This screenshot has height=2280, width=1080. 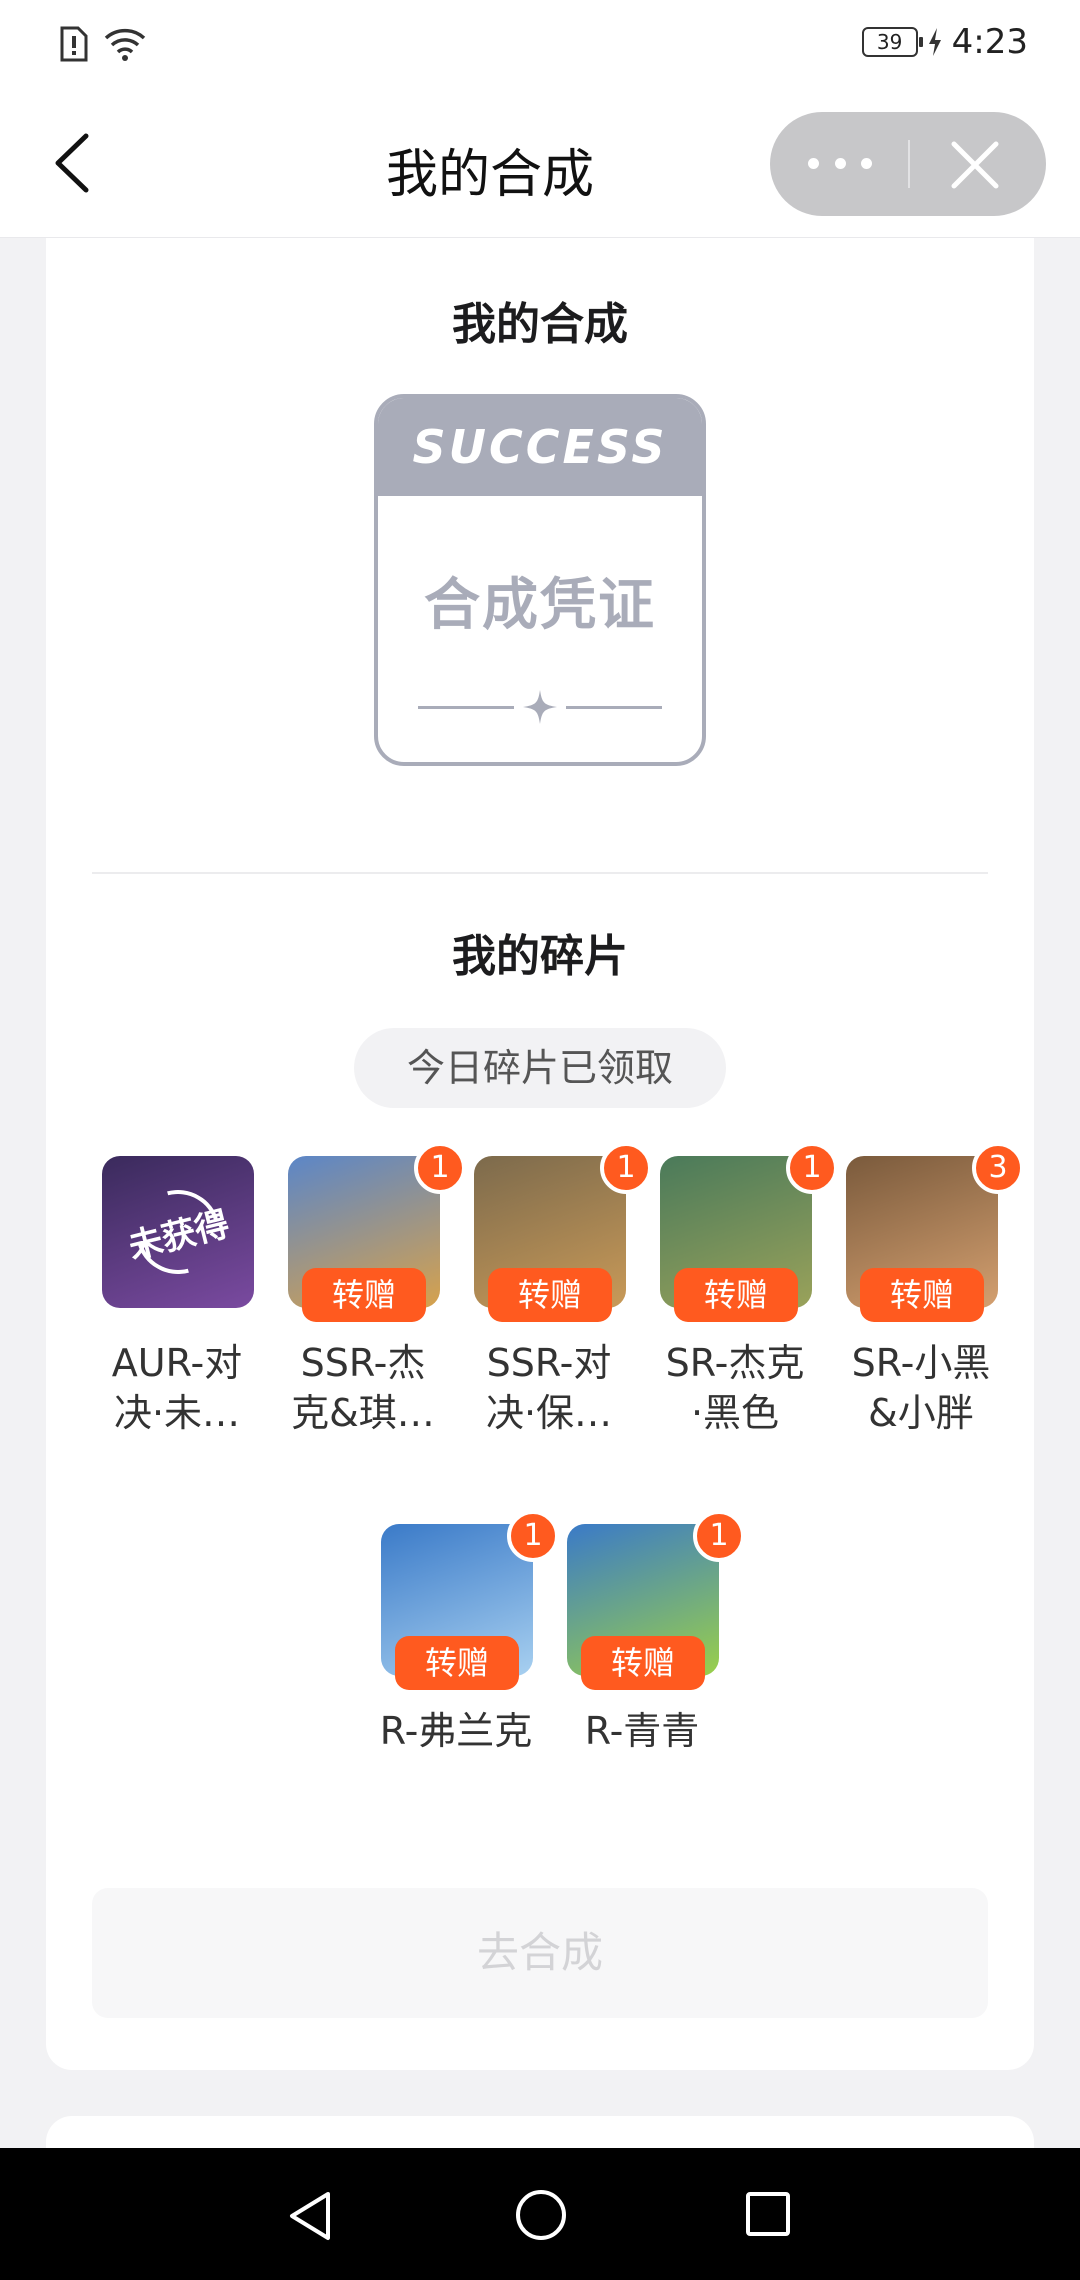 I want to click on nav-recents-icon, so click(x=768, y=2214).